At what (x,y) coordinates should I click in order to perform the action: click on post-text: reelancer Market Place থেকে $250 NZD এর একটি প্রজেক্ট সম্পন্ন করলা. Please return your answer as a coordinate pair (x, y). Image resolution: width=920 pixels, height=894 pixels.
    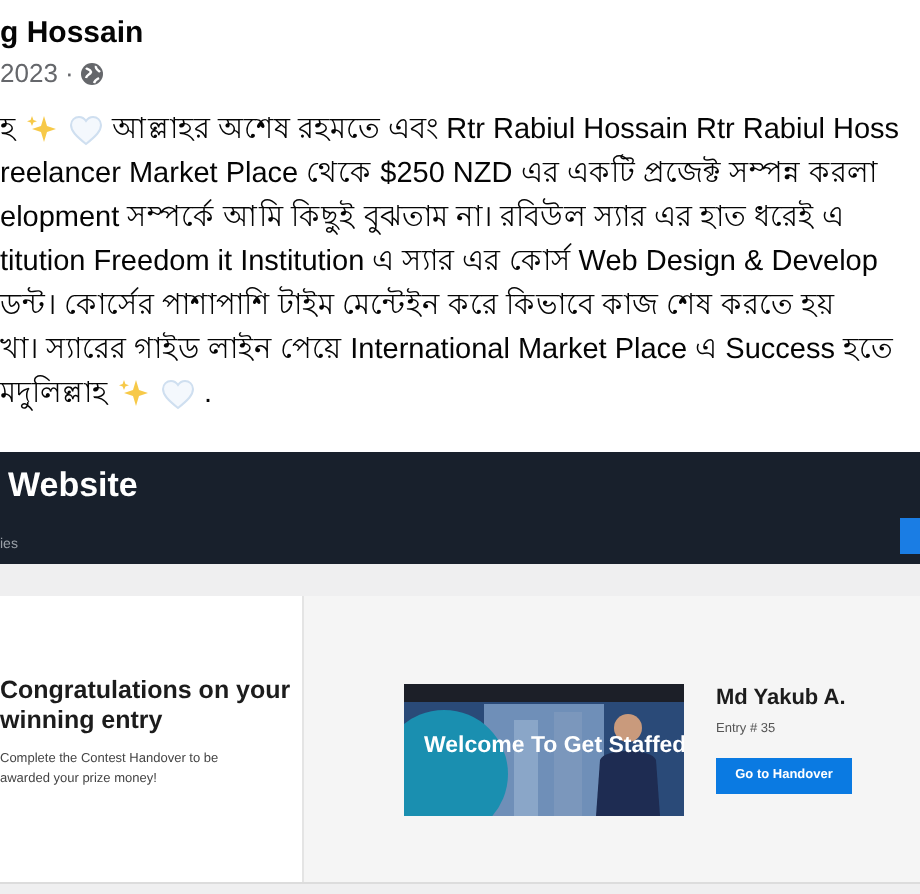
    Looking at the image, I should click on (438, 173).